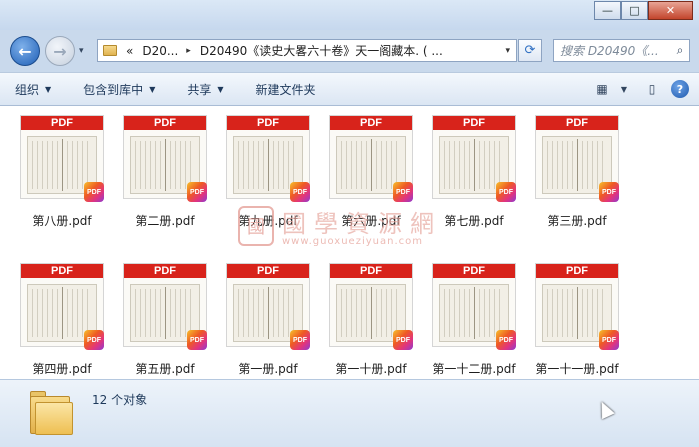  I want to click on file-item: PDF PDF 第一十册.pdf, so click(371, 324).